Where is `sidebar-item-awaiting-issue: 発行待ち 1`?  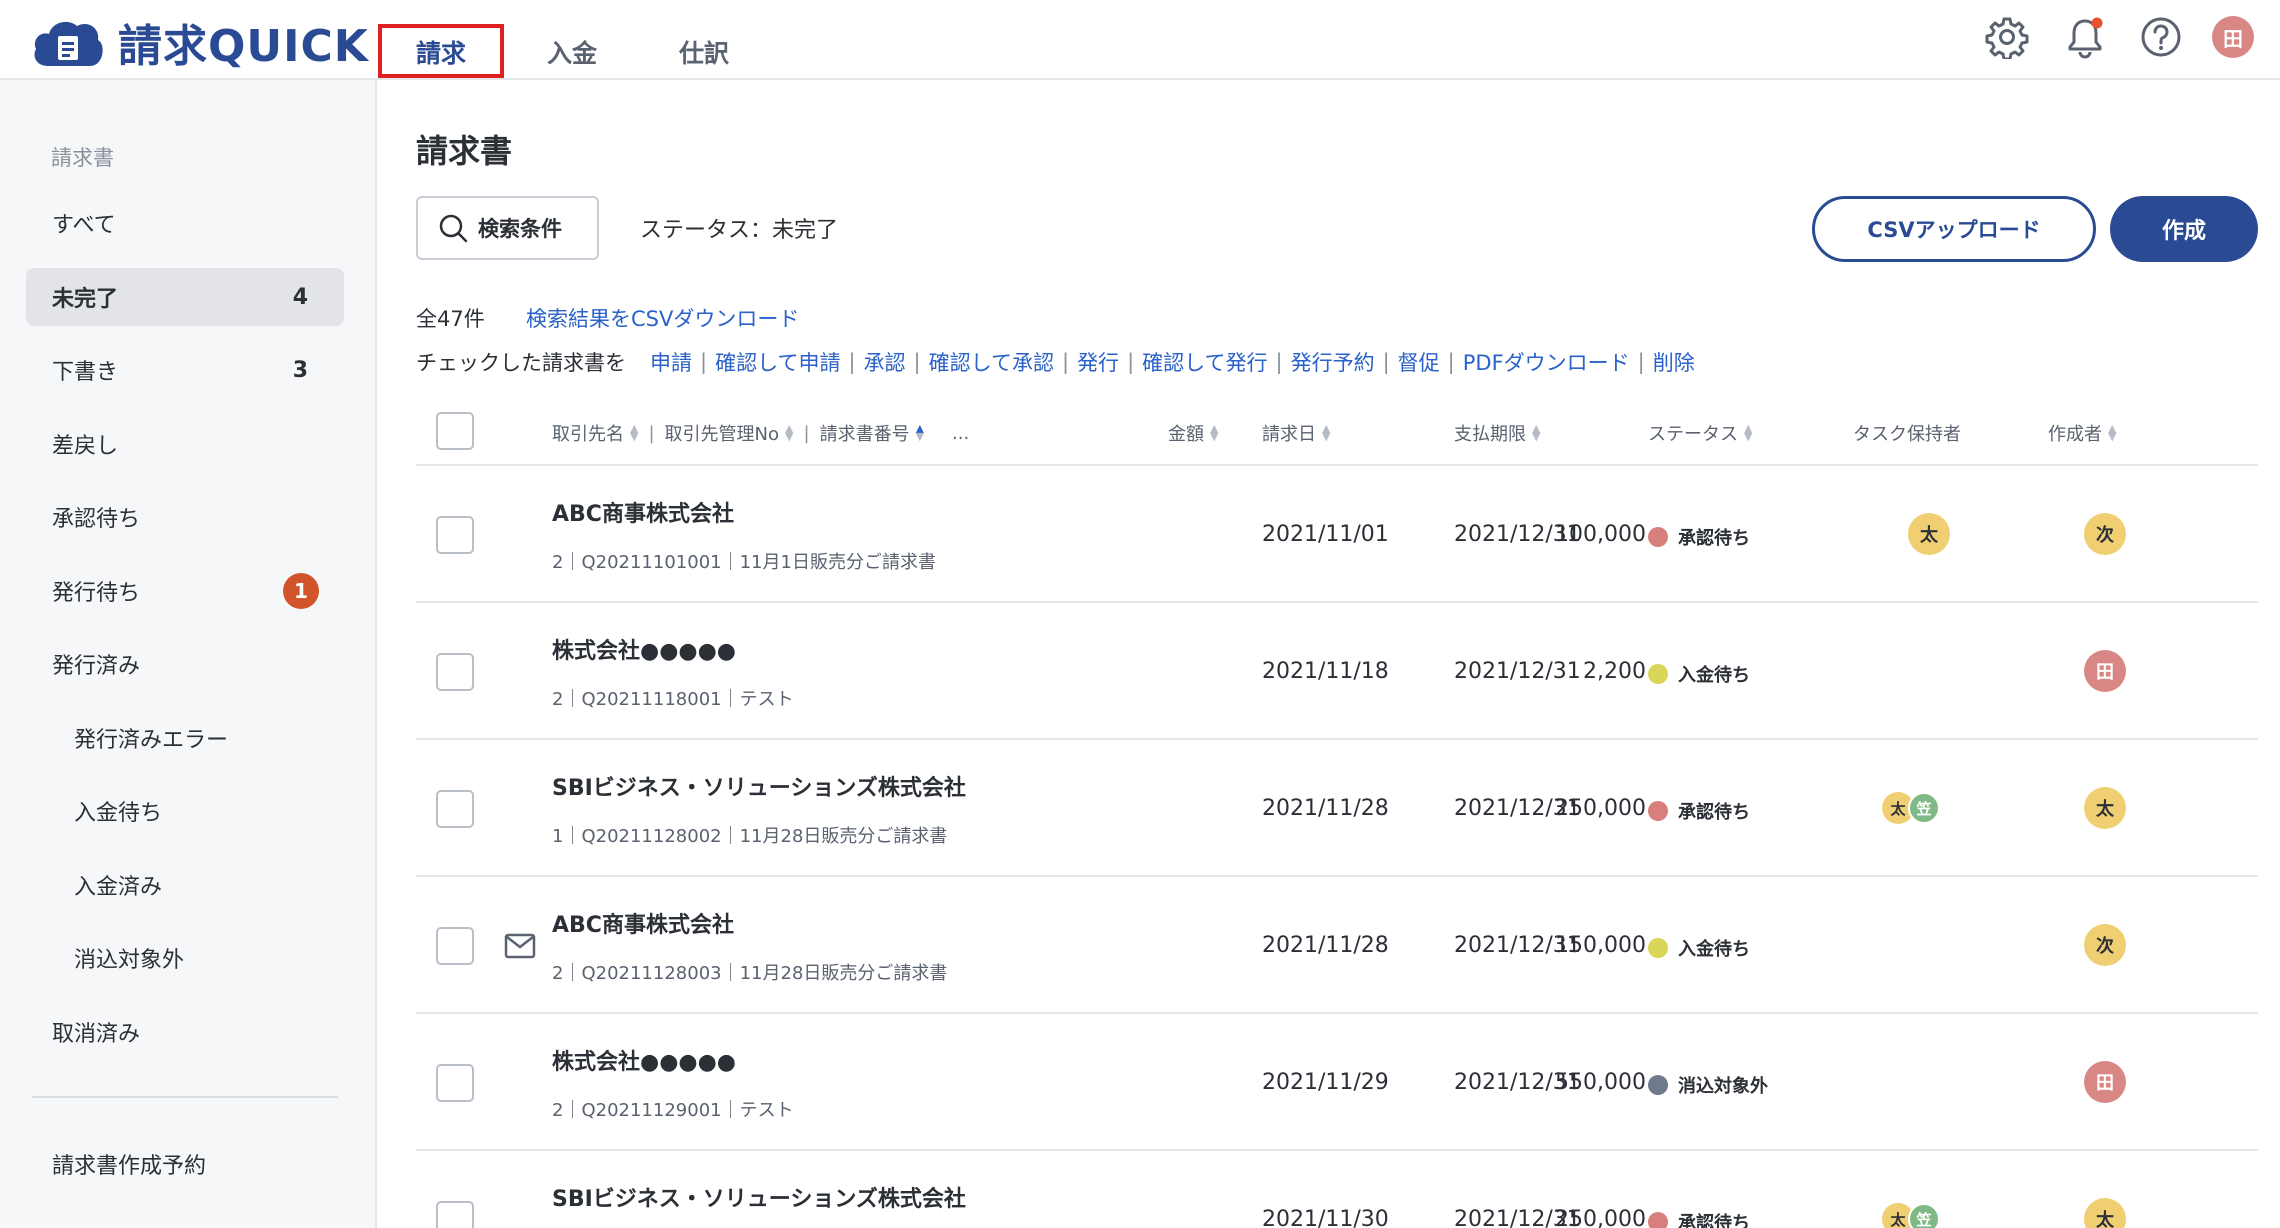 sidebar-item-awaiting-issue: 発行待ち 1 is located at coordinates (185, 591).